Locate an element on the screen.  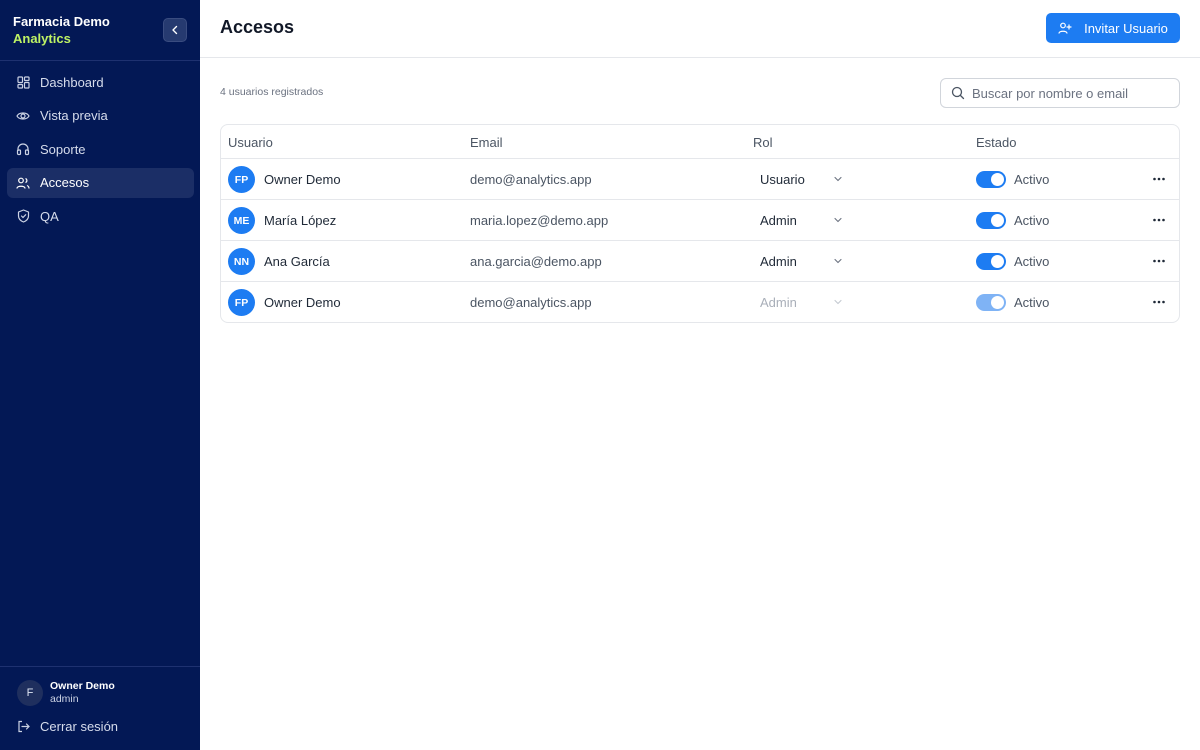
avatar: F is located at coordinates (30, 693).